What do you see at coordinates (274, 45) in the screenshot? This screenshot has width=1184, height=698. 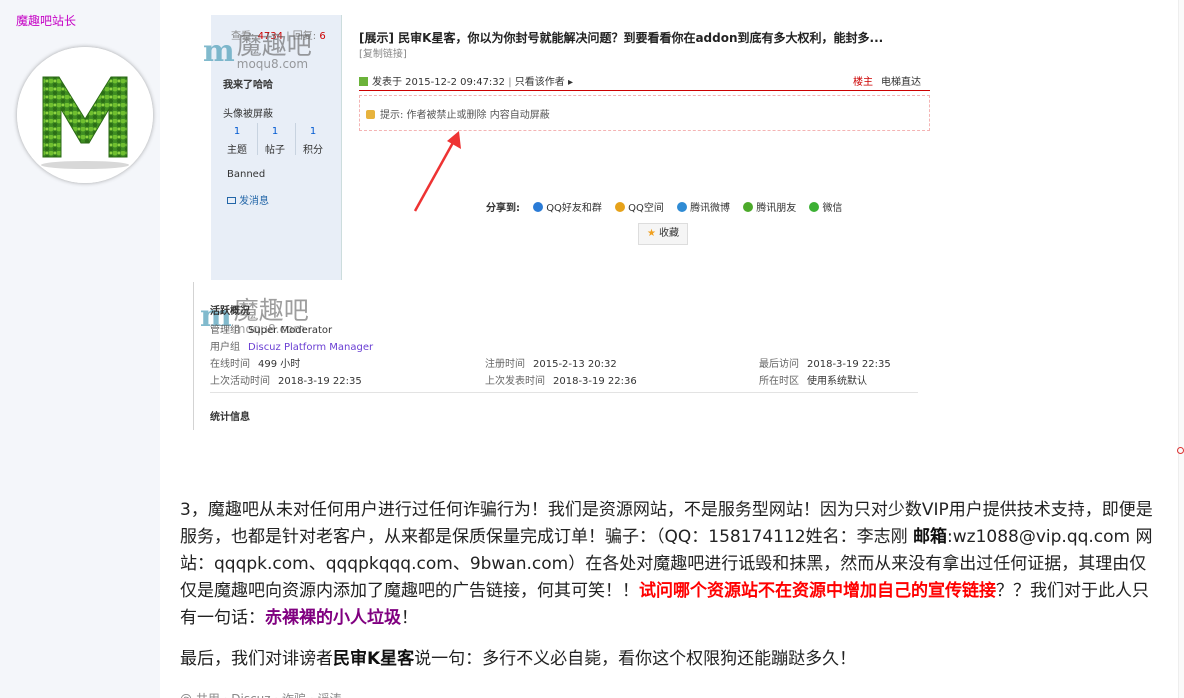 I see `watermark-cn: 魔趣吧` at bounding box center [274, 45].